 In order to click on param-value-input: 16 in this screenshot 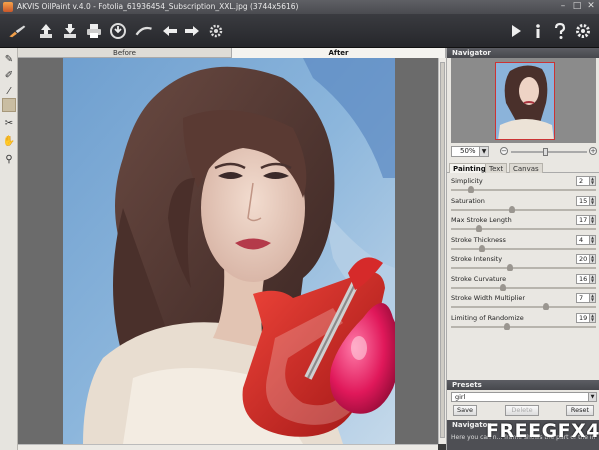, I will do `click(583, 278)`.